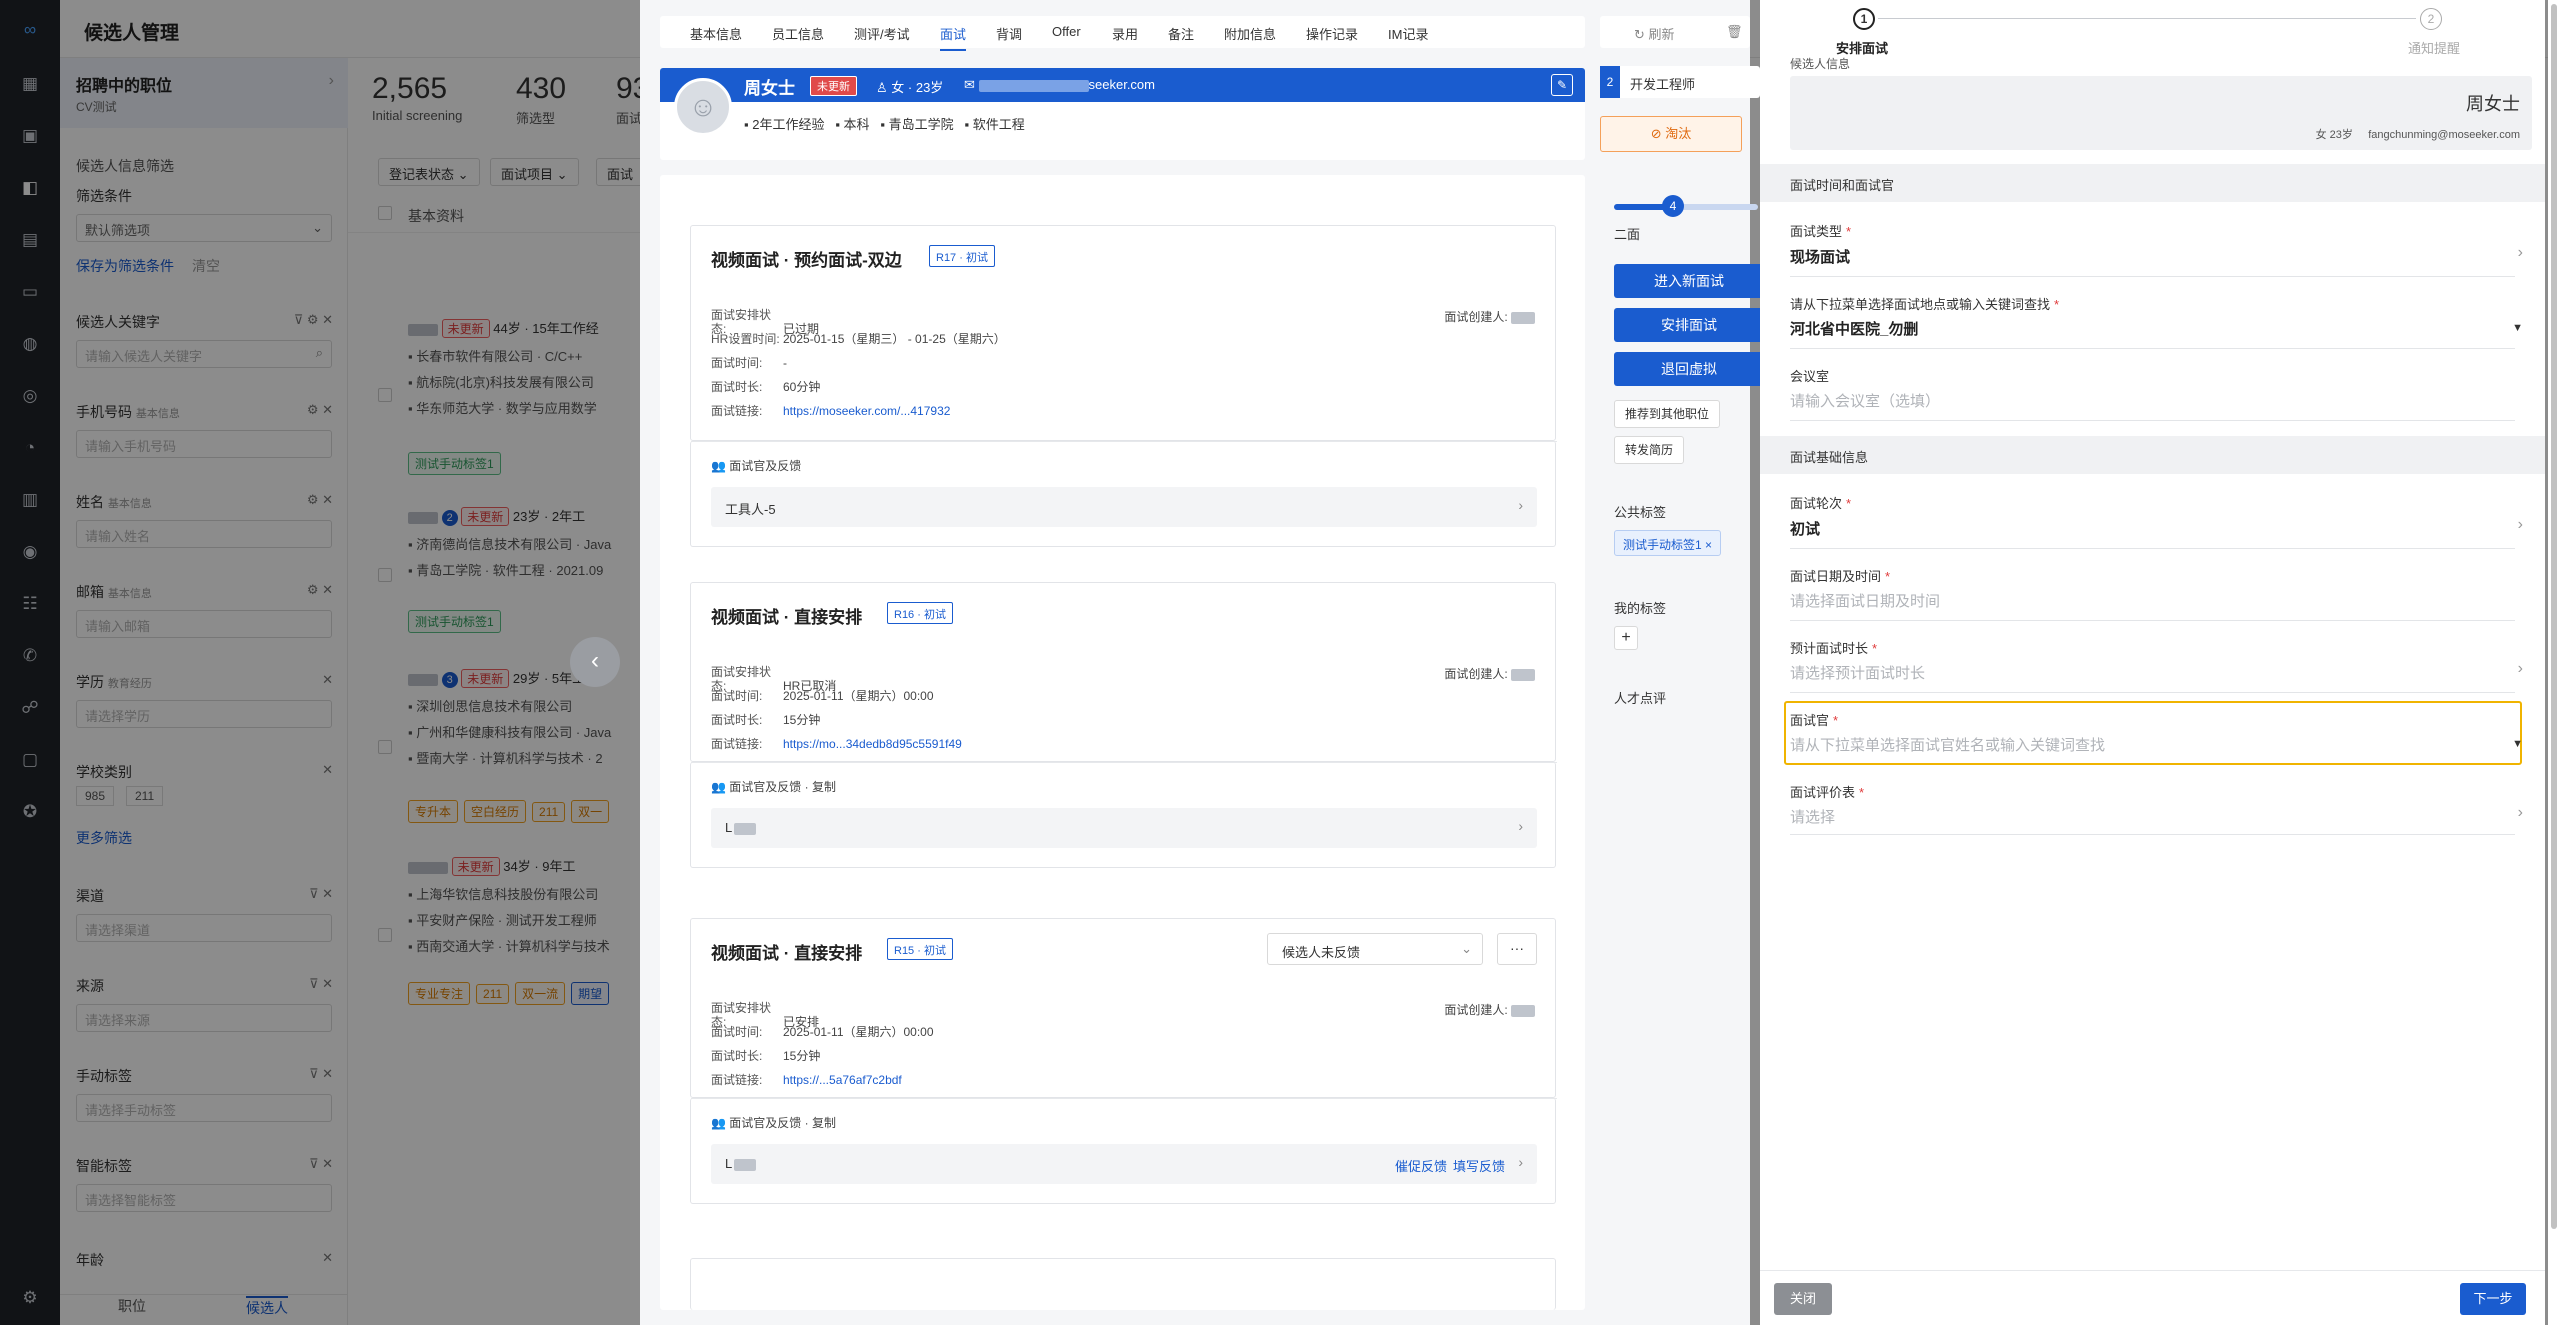 The width and height of the screenshot is (2560, 1325). Describe the element at coordinates (1857, 672) in the screenshot. I see `duration-select: 请选择预计面试时长` at that location.